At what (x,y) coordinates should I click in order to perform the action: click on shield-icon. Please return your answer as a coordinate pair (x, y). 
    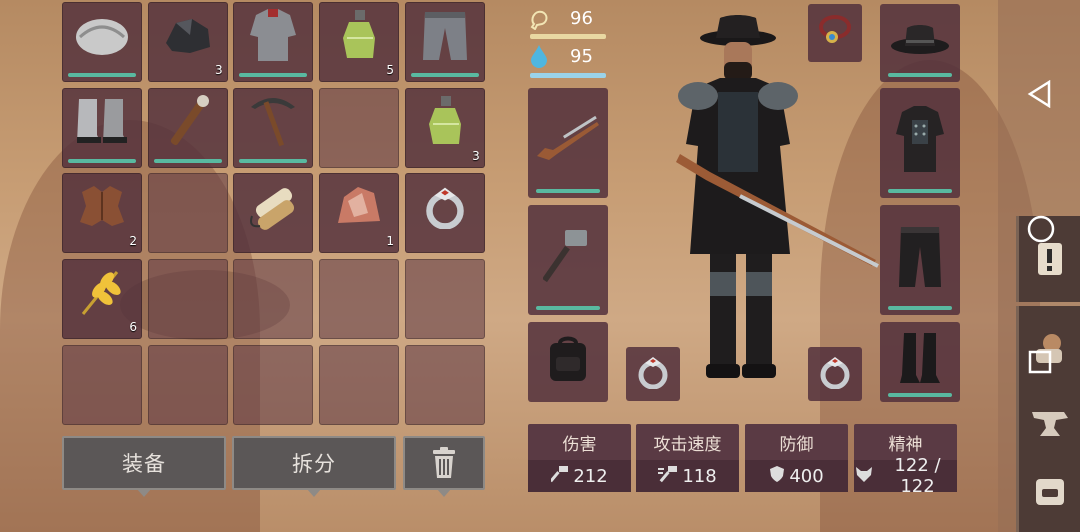
    Looking at the image, I should click on (777, 476).